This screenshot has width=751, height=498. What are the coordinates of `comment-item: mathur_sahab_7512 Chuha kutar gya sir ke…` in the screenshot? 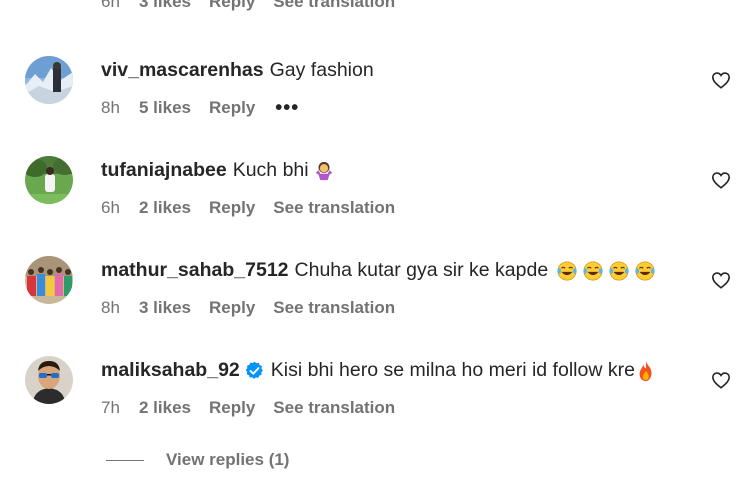 It's located at (375, 287).